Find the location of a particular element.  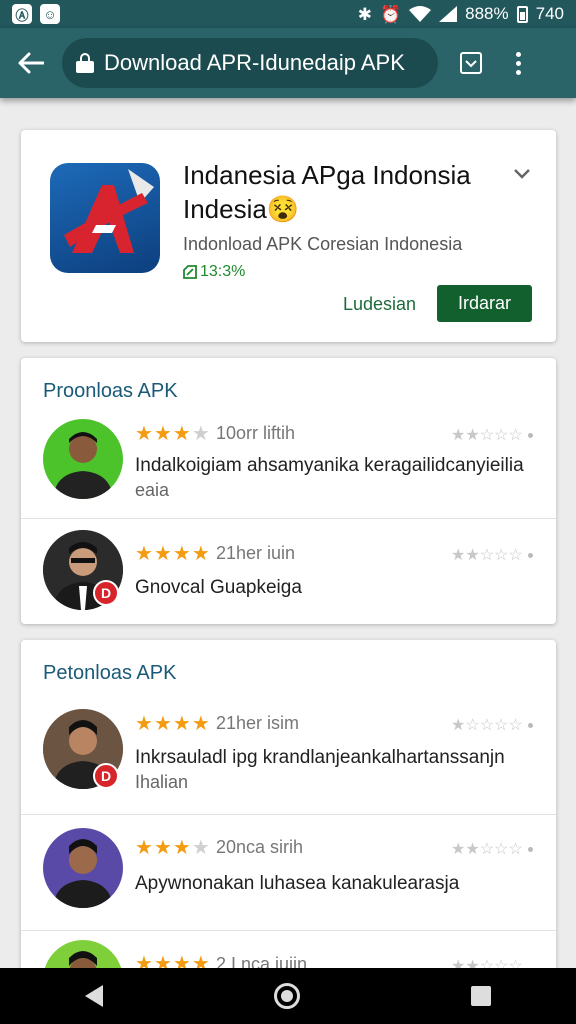

clock: 740 is located at coordinates (549, 13).